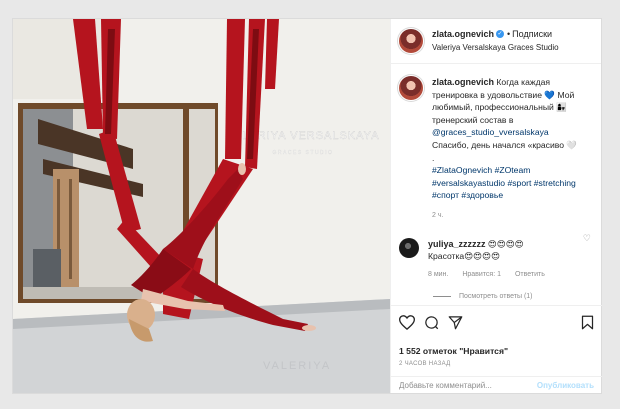  I want to click on studio-mention-link: @graces_studio_vversalskaya, so click(490, 132).